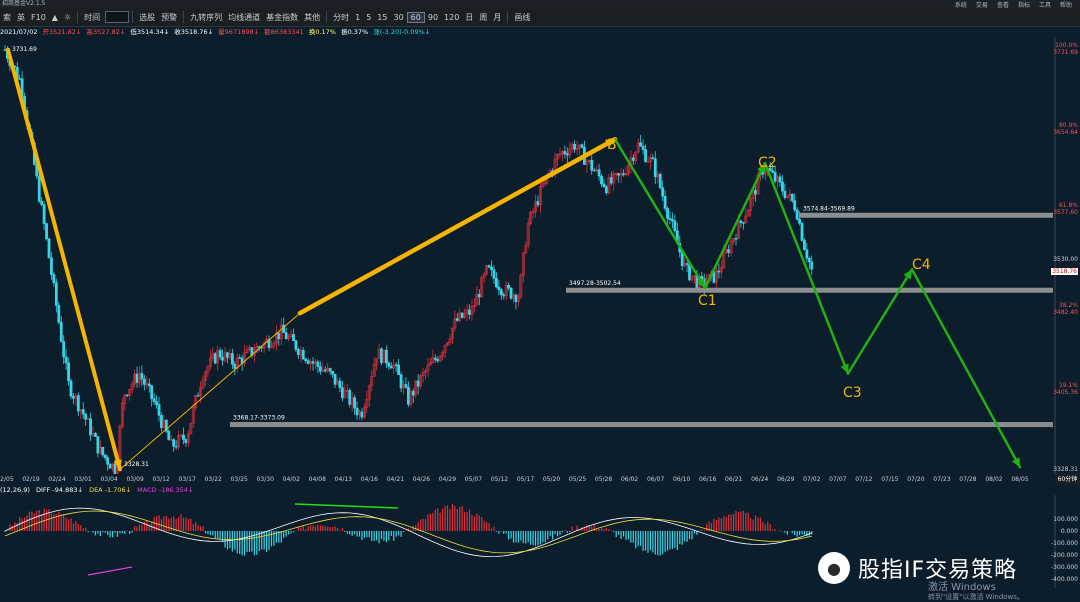 This screenshot has height=602, width=1080. What do you see at coordinates (497, 17) in the screenshot?
I see `period-month-button: 月` at bounding box center [497, 17].